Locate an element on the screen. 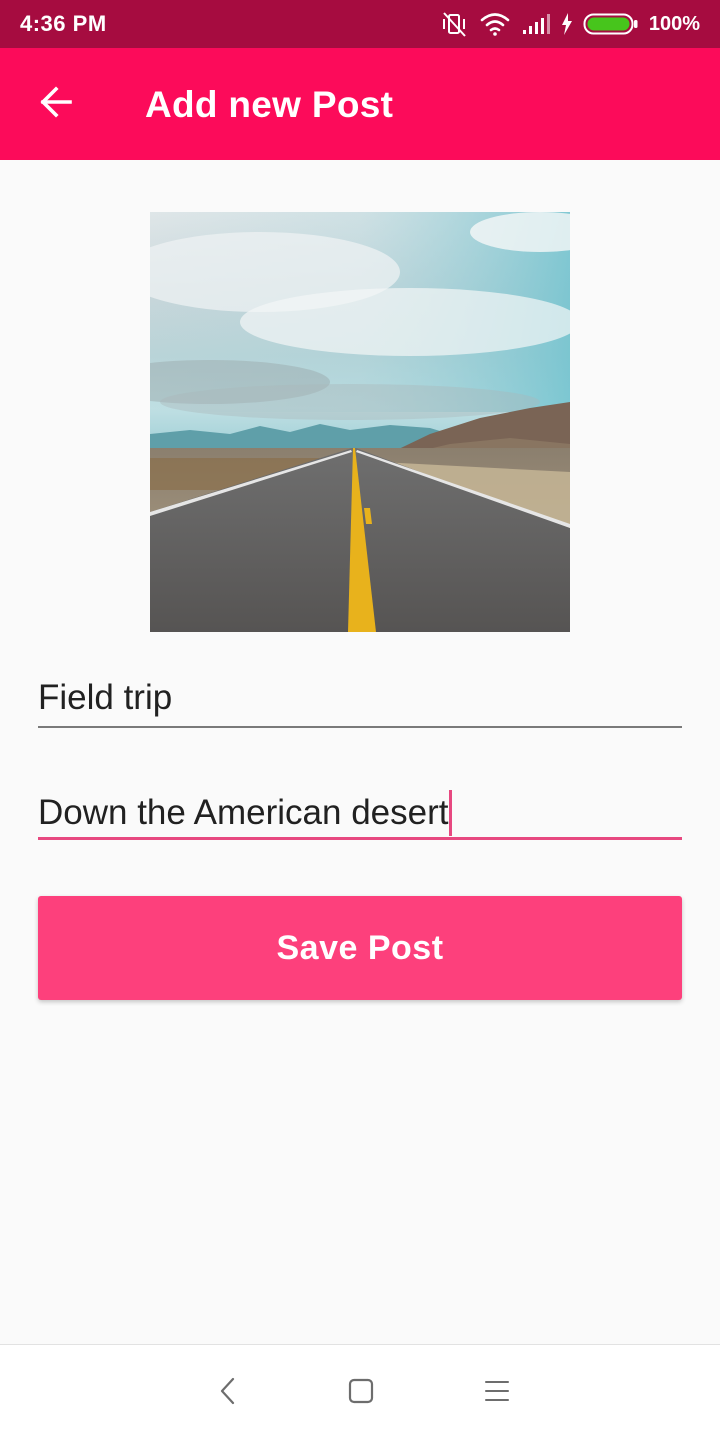 This screenshot has width=720, height=1441. charging-icon is located at coordinates (567, 24).